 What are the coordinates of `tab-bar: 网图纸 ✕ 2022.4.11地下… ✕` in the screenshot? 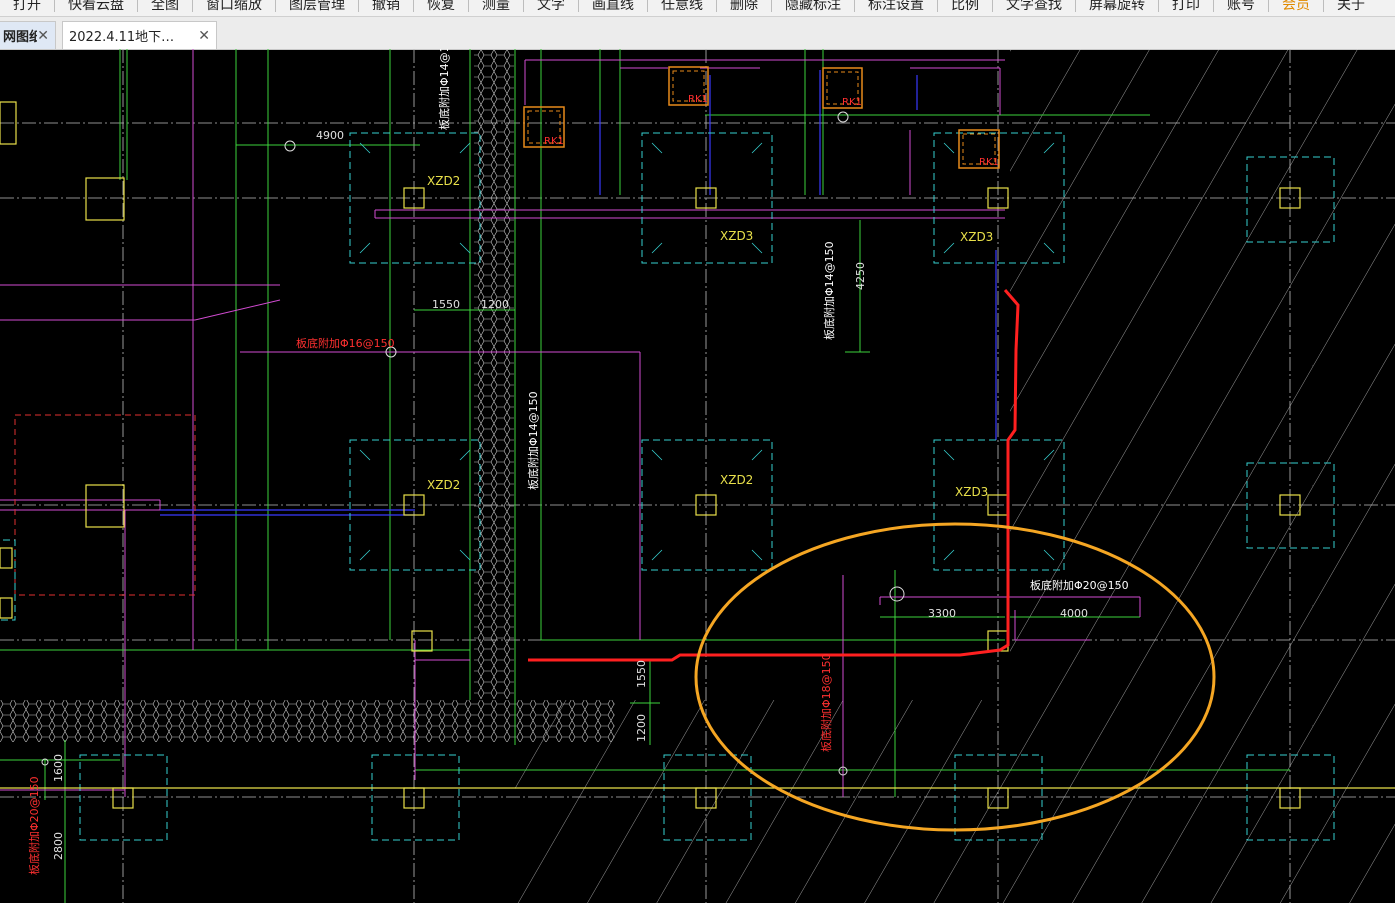 It's located at (697, 33).